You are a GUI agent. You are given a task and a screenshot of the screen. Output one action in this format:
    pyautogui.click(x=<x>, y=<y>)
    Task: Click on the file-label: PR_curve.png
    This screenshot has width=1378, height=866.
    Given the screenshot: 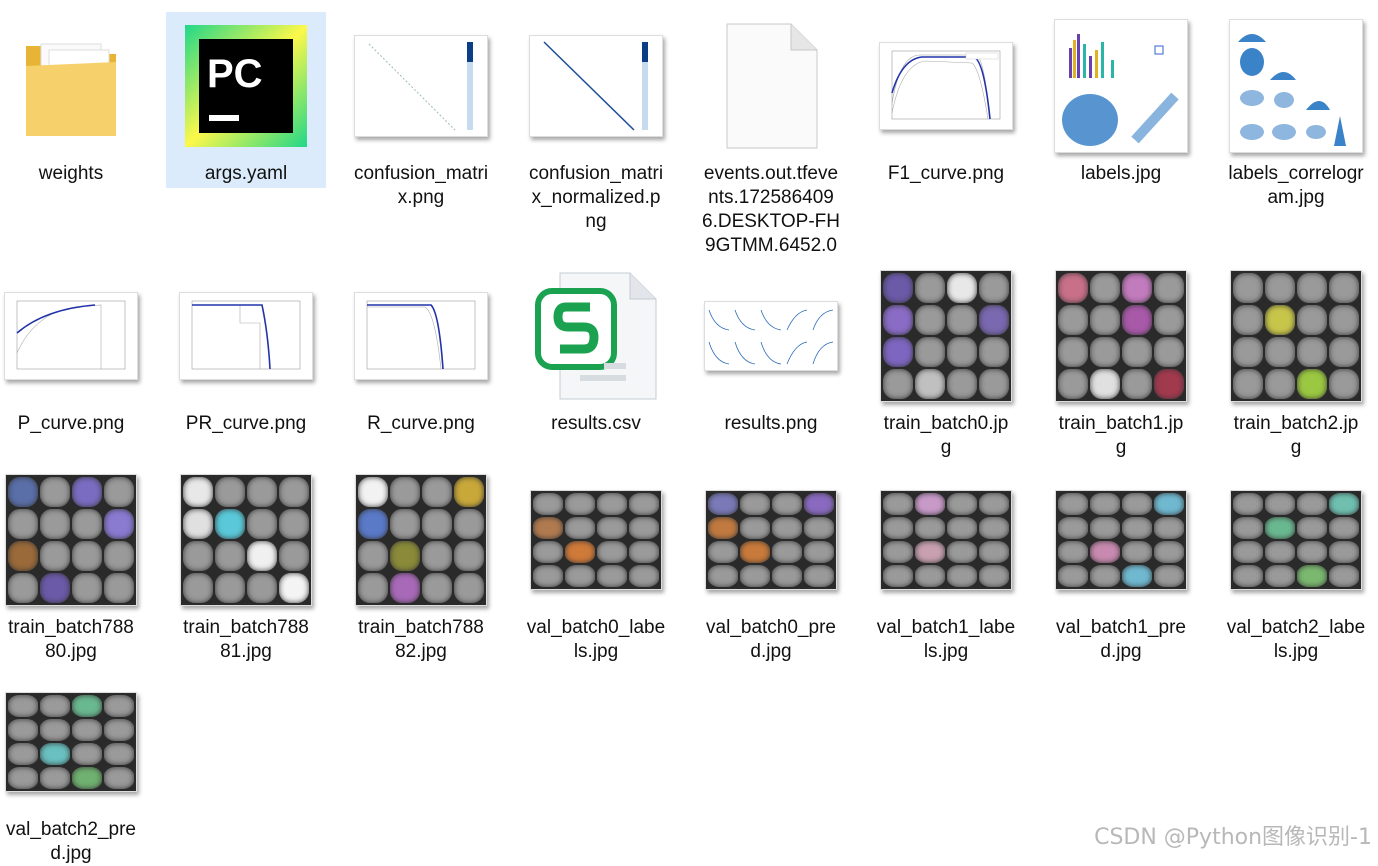 What is the action you would take?
    pyautogui.click(x=246, y=423)
    